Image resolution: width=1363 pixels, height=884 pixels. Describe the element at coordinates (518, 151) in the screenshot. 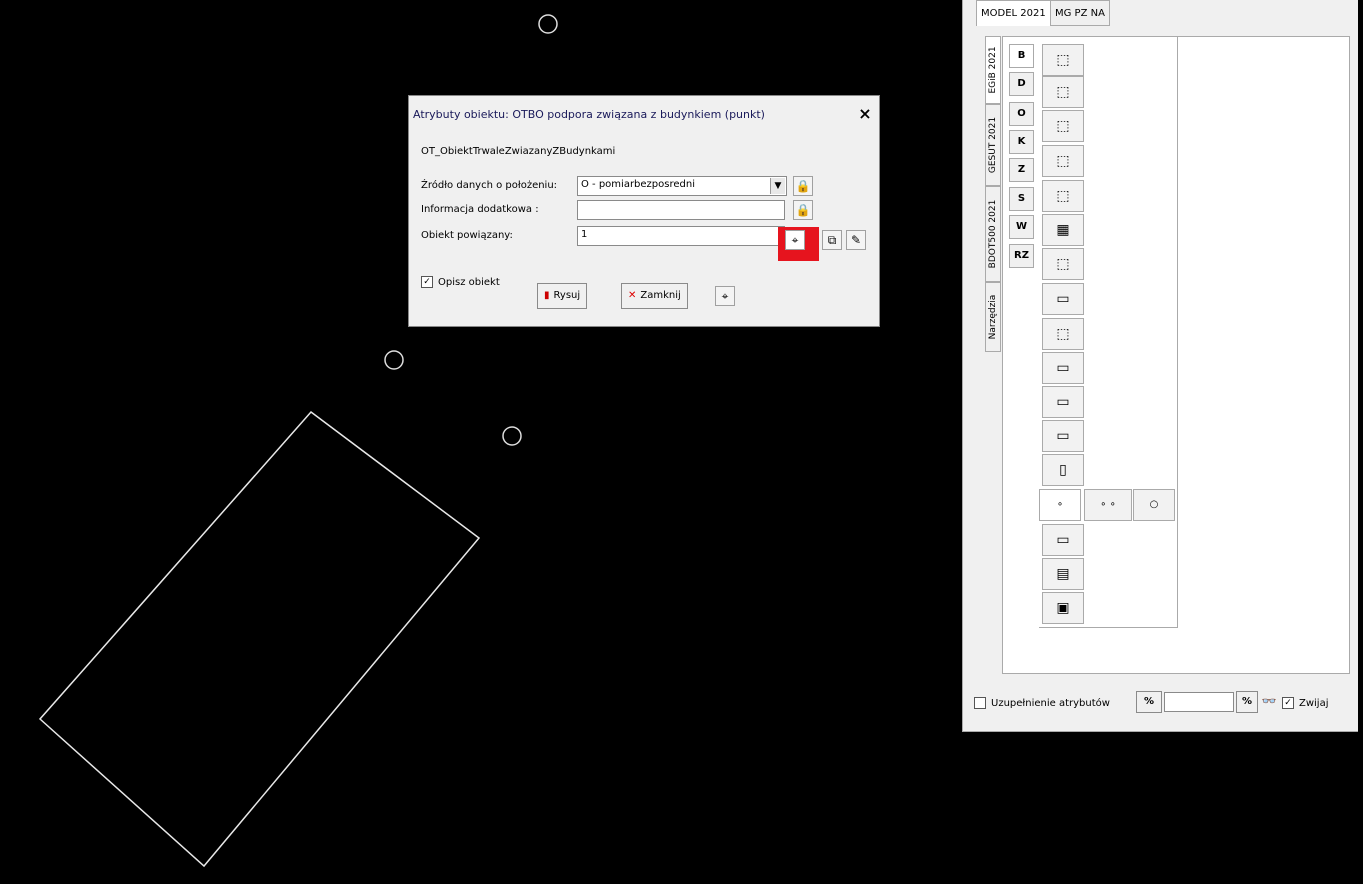

I see `object-class-name: OT_ObiektTrwaleZwiazanyZBudynkami` at that location.